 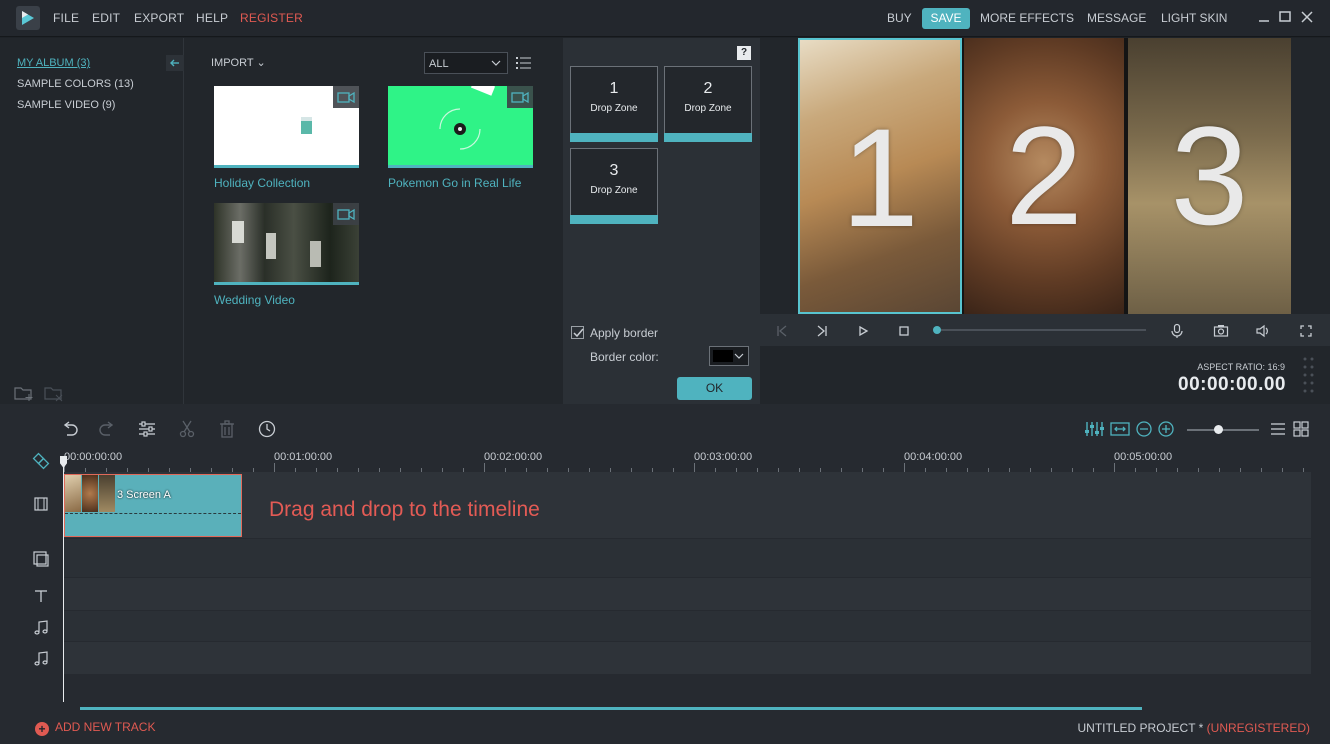 What do you see at coordinates (1285, 17) in the screenshot?
I see `maximize-icon` at bounding box center [1285, 17].